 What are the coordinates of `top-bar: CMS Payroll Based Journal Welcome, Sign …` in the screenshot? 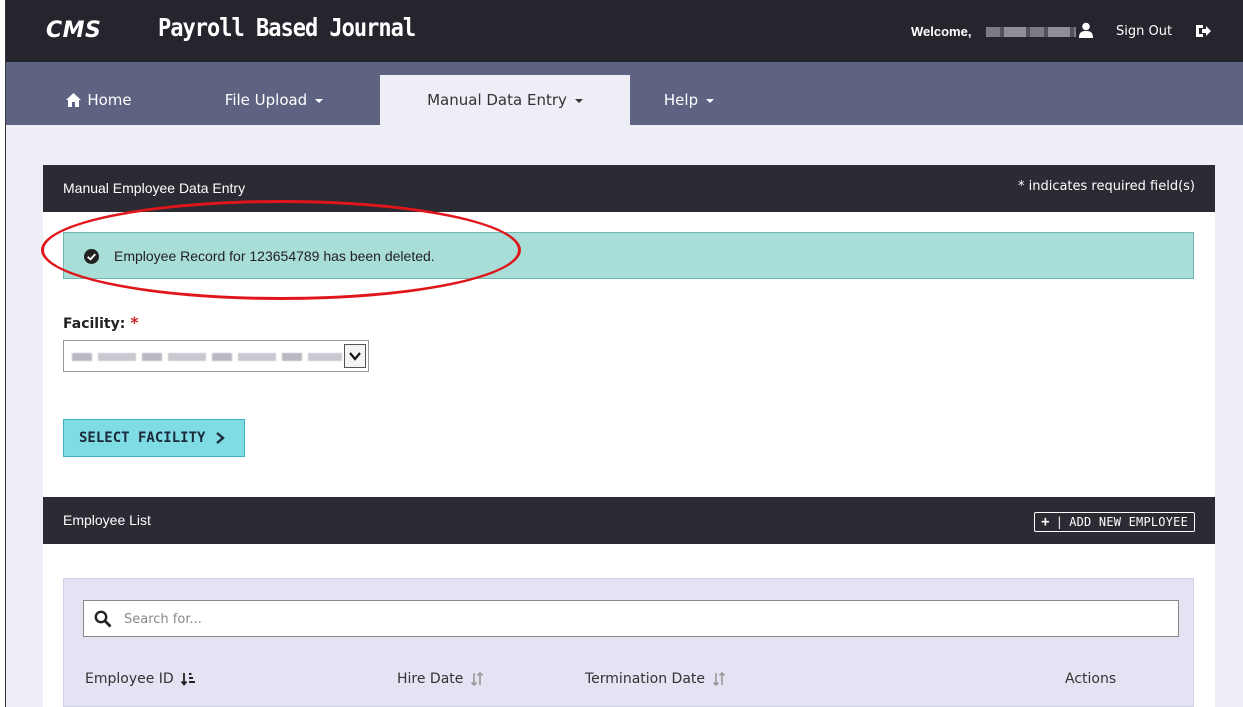 It's located at (624, 31).